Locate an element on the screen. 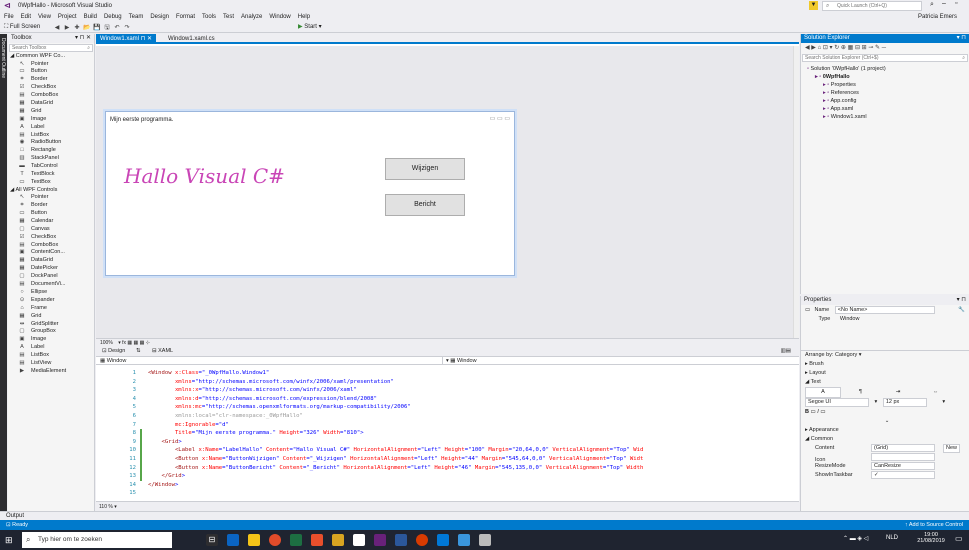 This screenshot has height=550, width=969. menu-item-test: Test is located at coordinates (228, 17).